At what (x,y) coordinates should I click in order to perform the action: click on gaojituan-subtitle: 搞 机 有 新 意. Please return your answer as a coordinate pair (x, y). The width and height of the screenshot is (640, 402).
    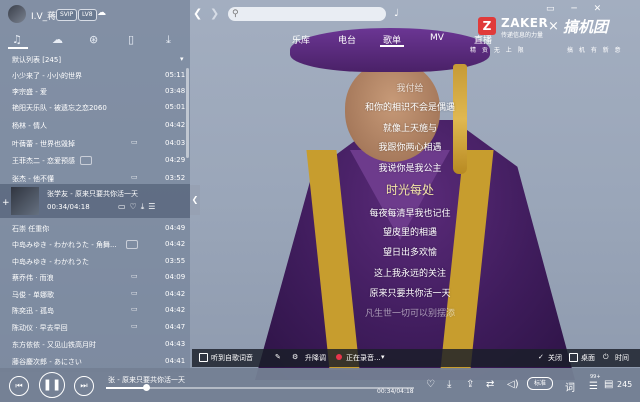
    Looking at the image, I should click on (595, 50).